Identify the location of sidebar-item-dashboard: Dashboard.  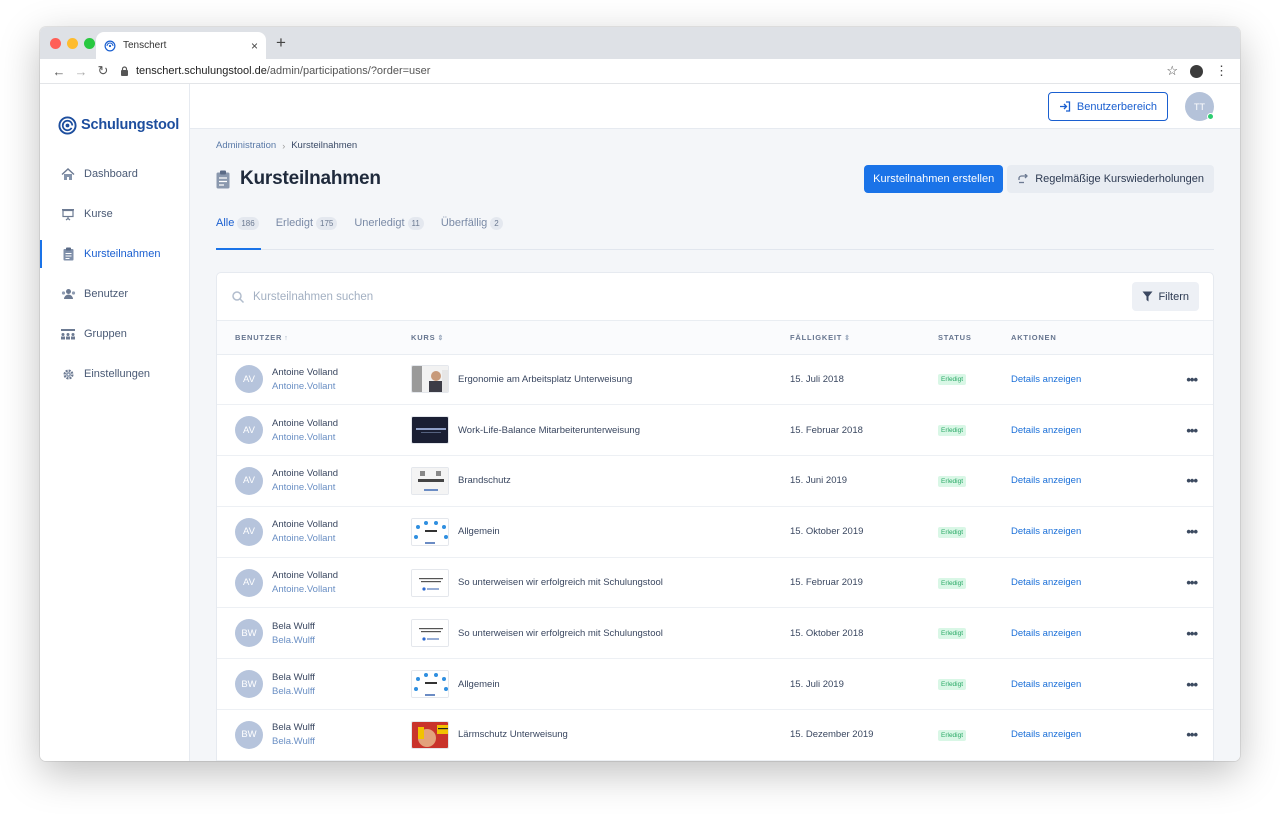
(114, 174).